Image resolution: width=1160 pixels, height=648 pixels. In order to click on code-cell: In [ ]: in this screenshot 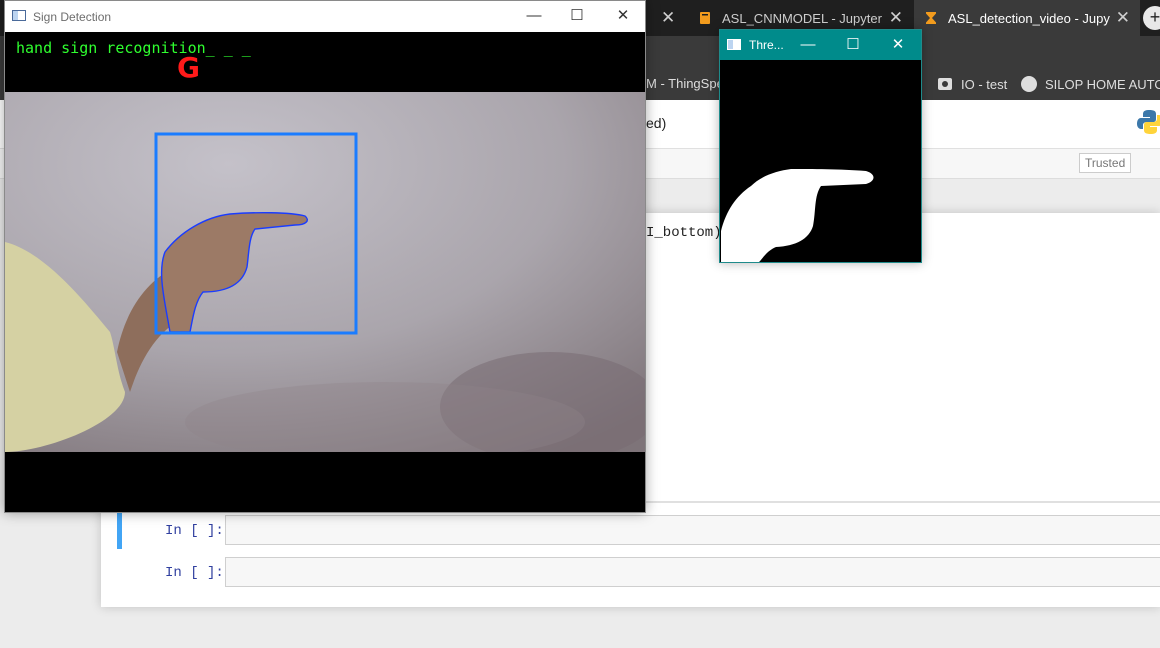, I will do `click(638, 573)`.